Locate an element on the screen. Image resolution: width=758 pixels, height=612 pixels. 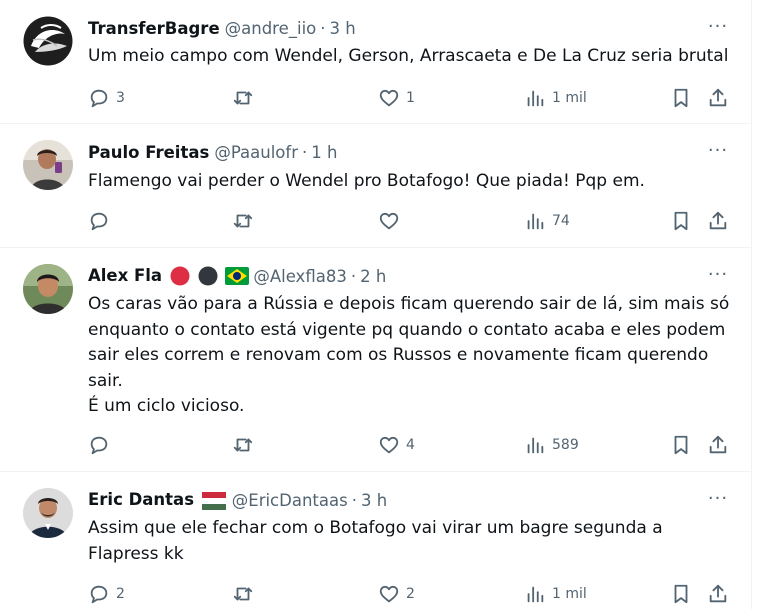
views-count: 1 mil is located at coordinates (569, 594).